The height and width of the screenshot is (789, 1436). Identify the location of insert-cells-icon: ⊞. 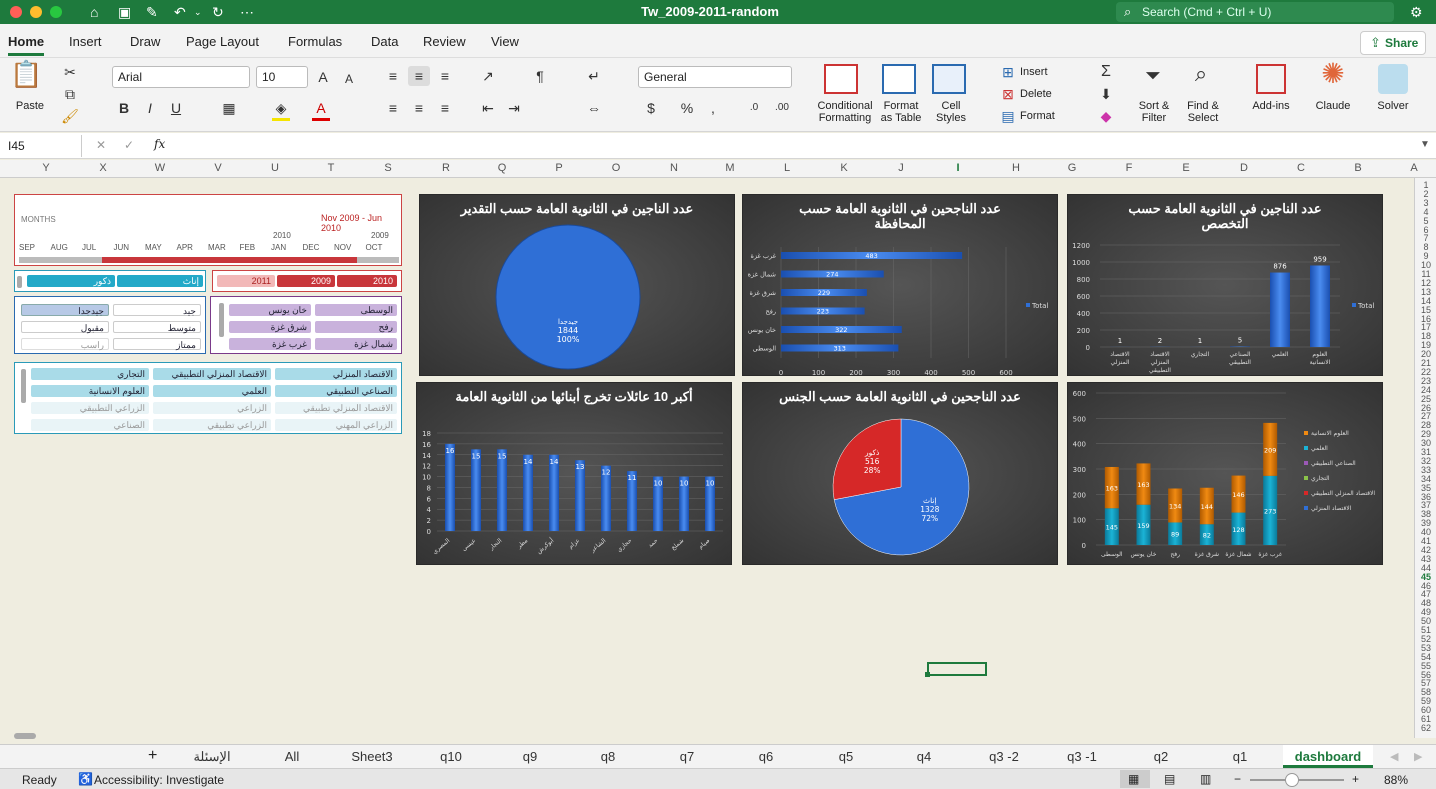
(1008, 72).